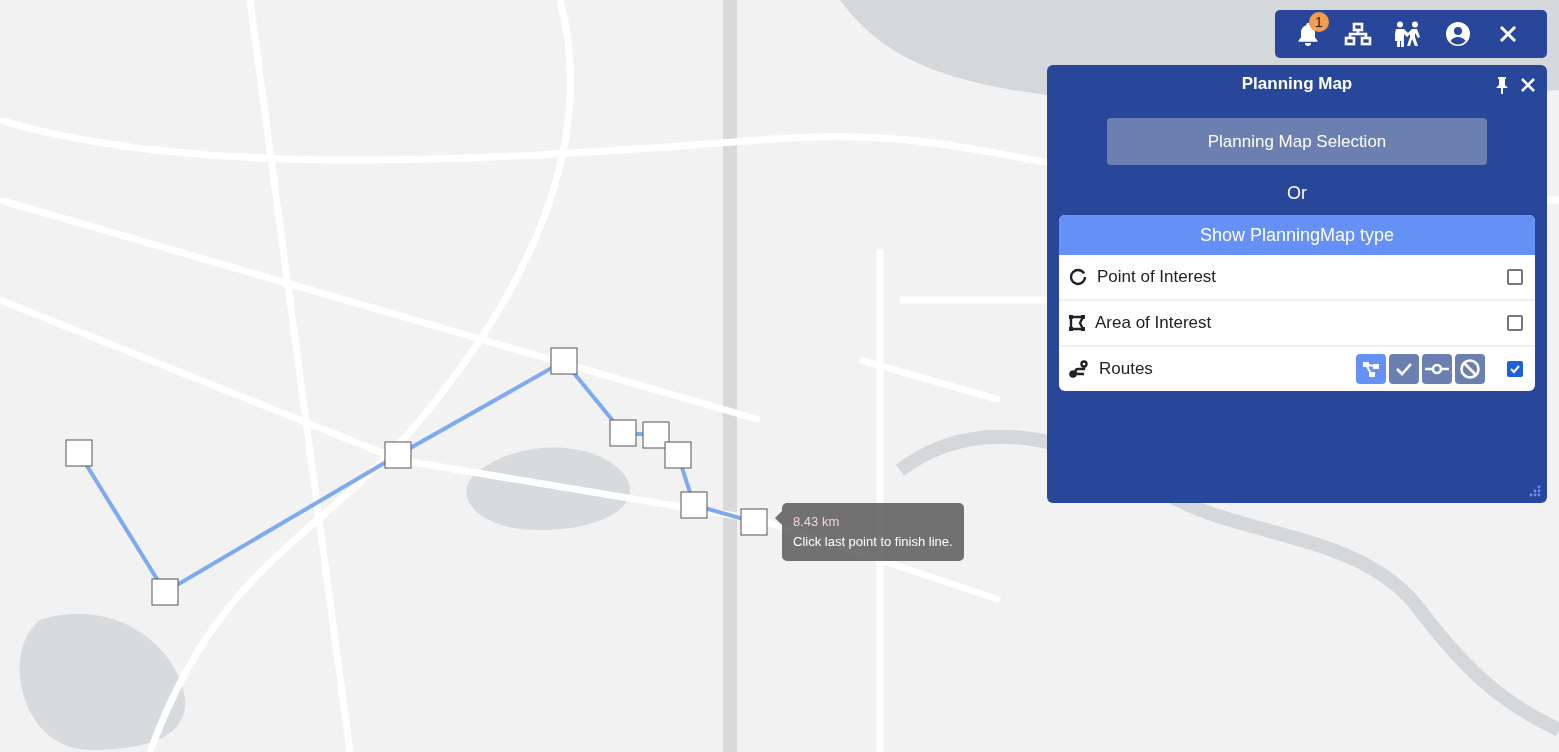  Describe the element at coordinates (1126, 369) in the screenshot. I see `map-type-label: Routes` at that location.